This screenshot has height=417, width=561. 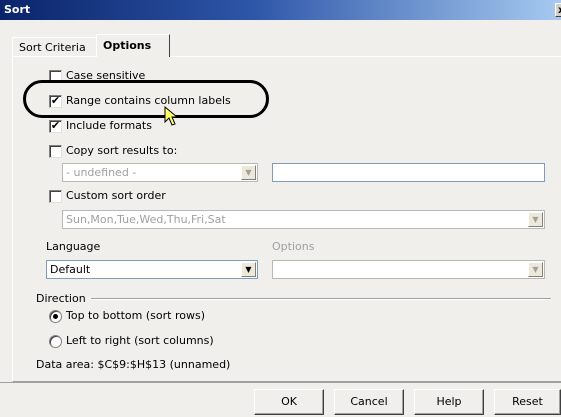 What do you see at coordinates (303, 219) in the screenshot?
I see `custom-order-select: Sun,Mon,Tue,Wed,Thu,Fri,Sat ▼` at bounding box center [303, 219].